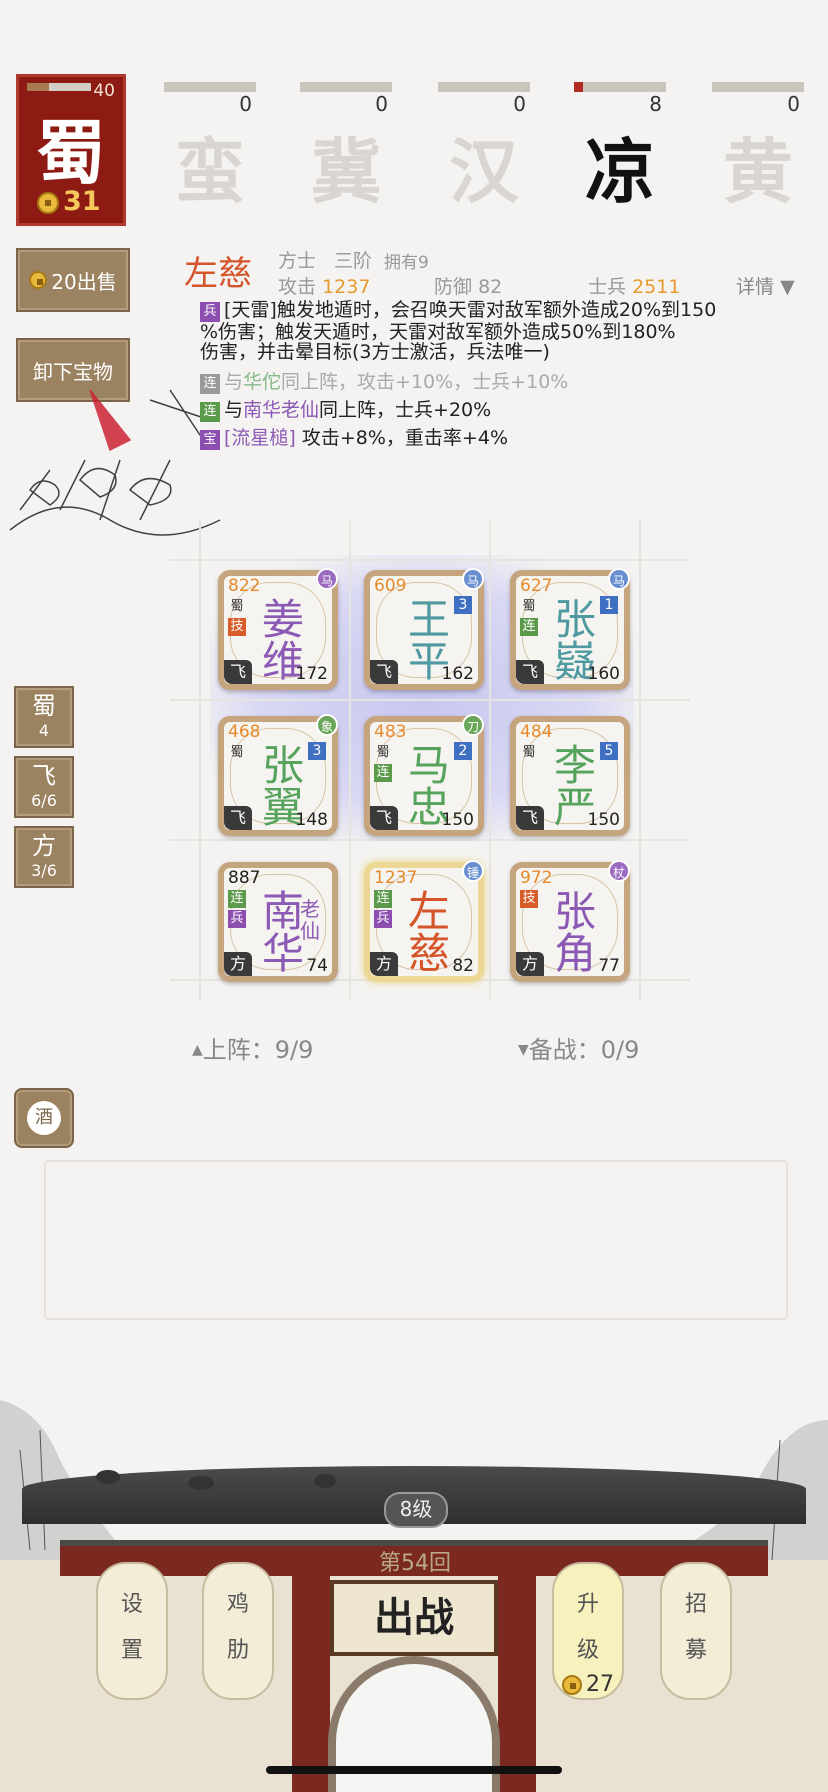 The height and width of the screenshot is (1792, 828). Describe the element at coordinates (44, 800) in the screenshot. I see `synergy-count: 6/6` at that location.